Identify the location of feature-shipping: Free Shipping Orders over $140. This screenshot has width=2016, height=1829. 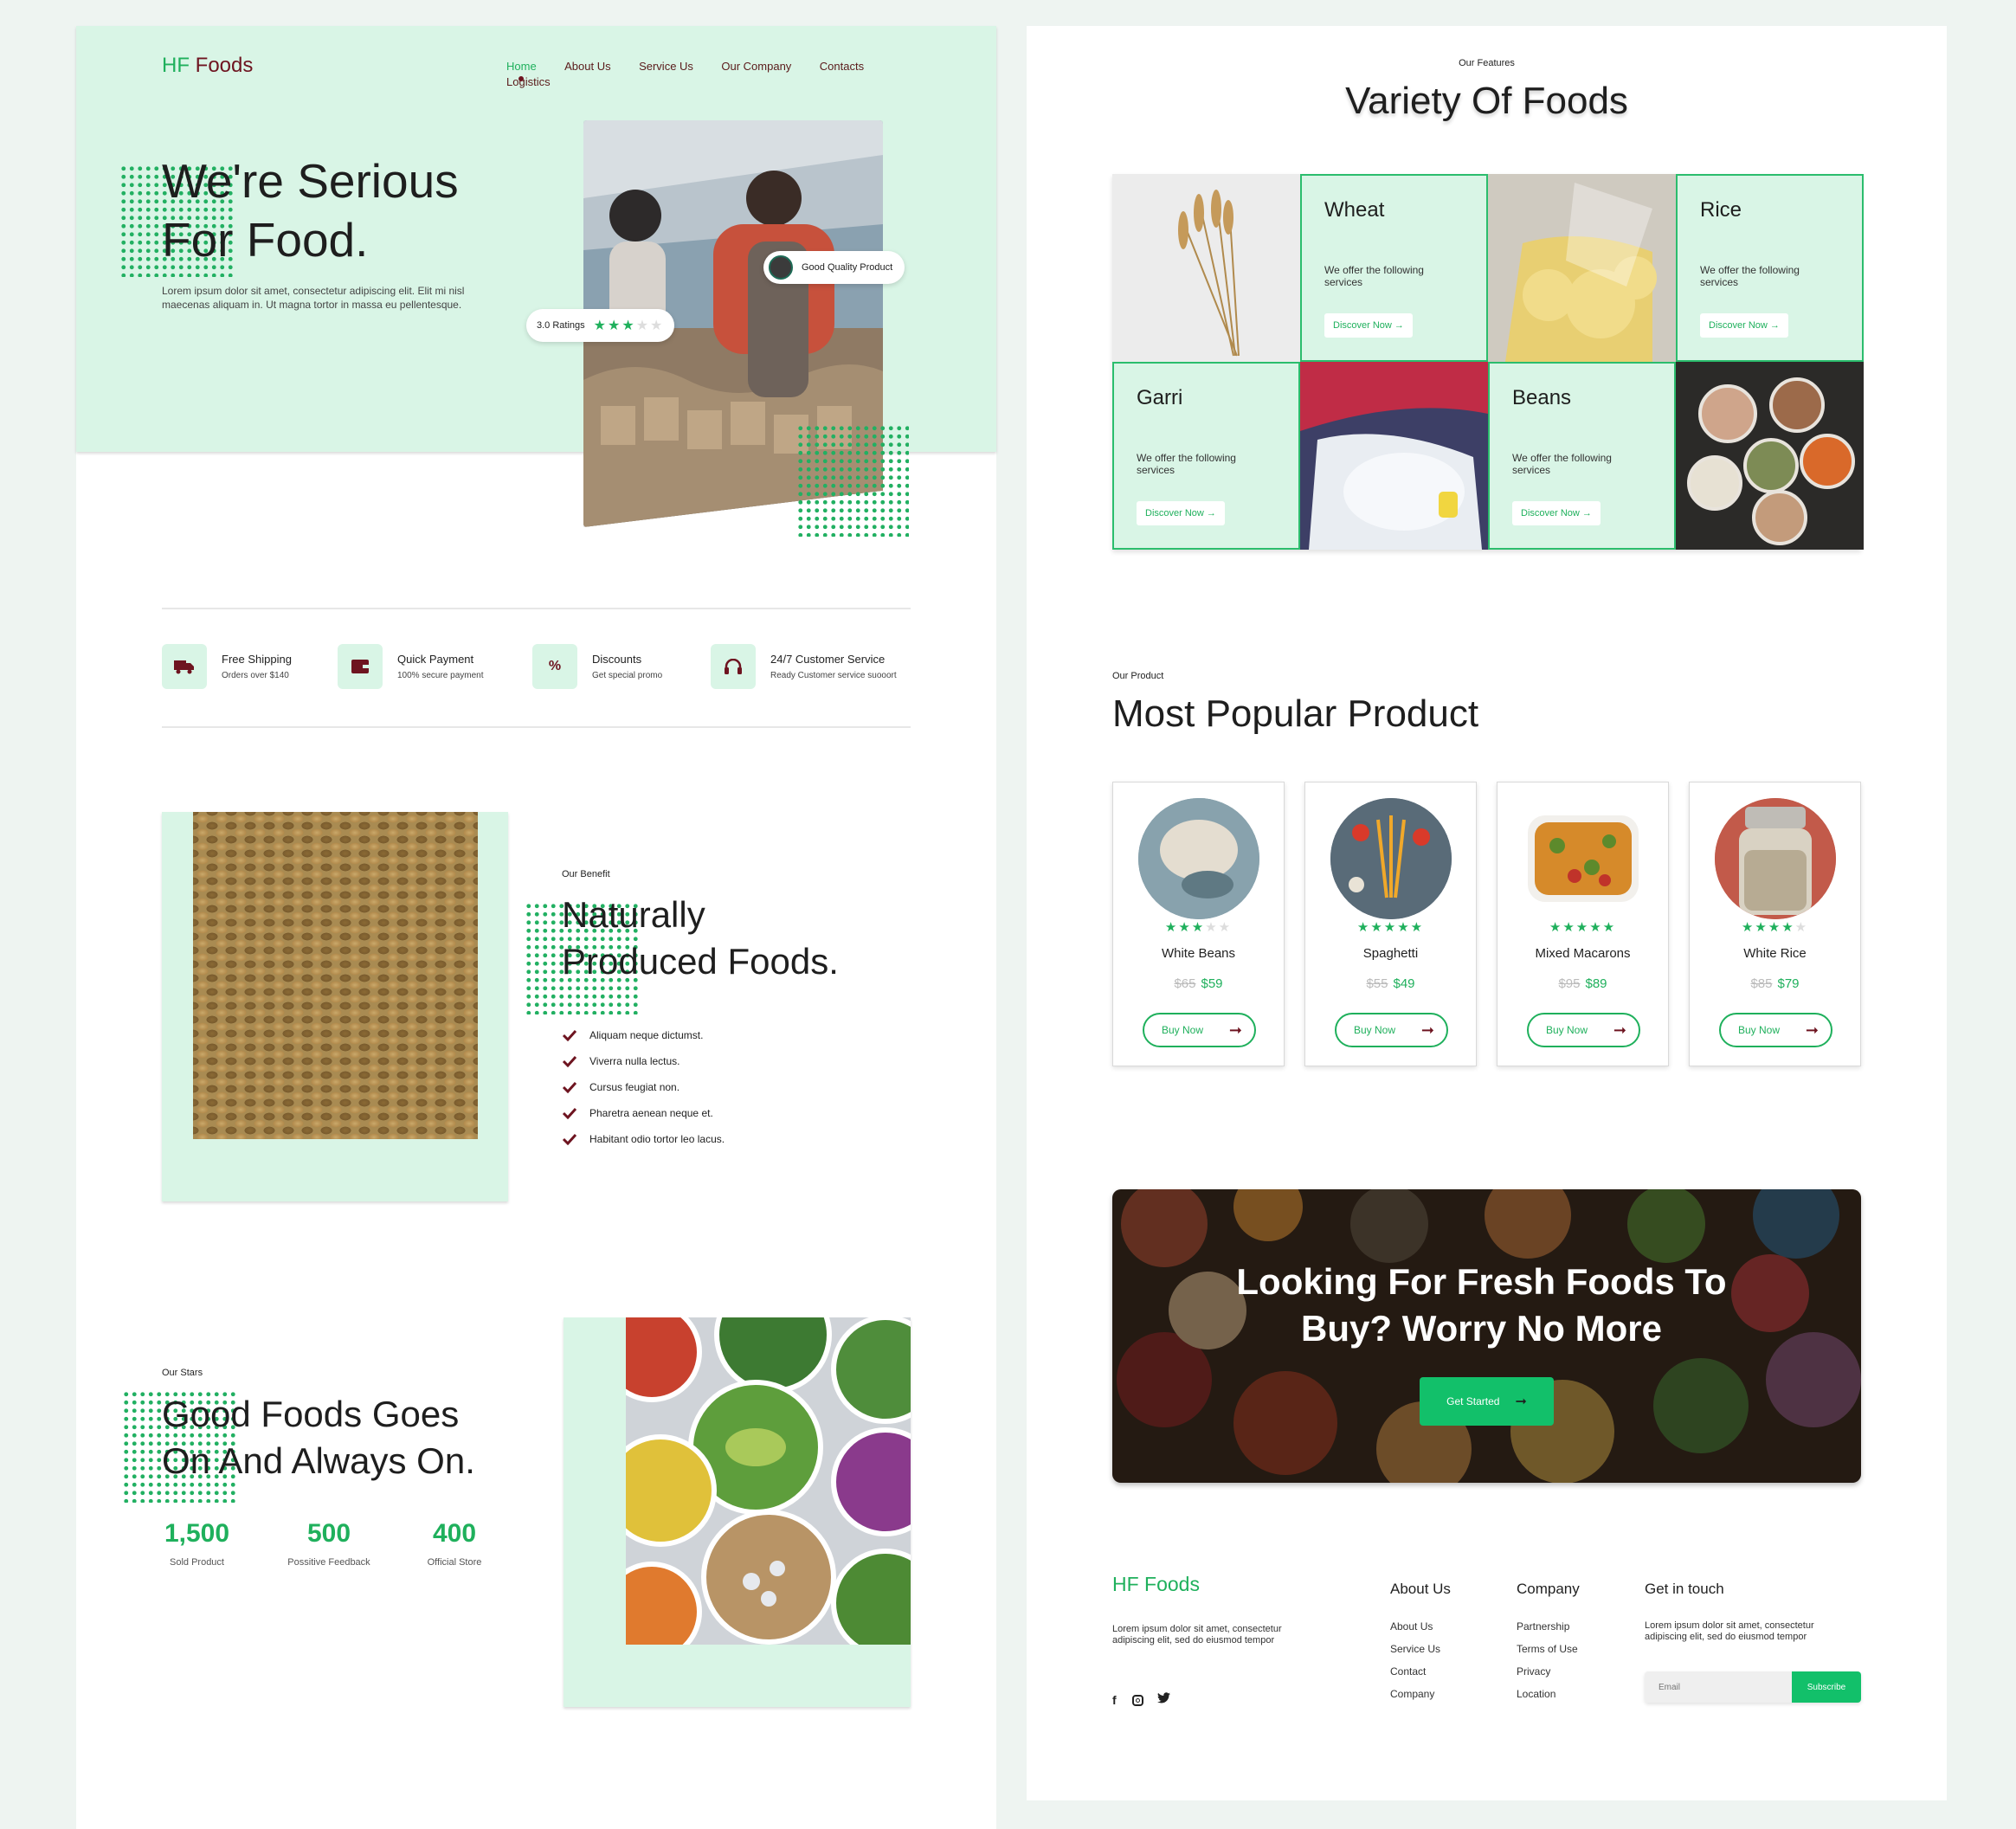
(227, 666).